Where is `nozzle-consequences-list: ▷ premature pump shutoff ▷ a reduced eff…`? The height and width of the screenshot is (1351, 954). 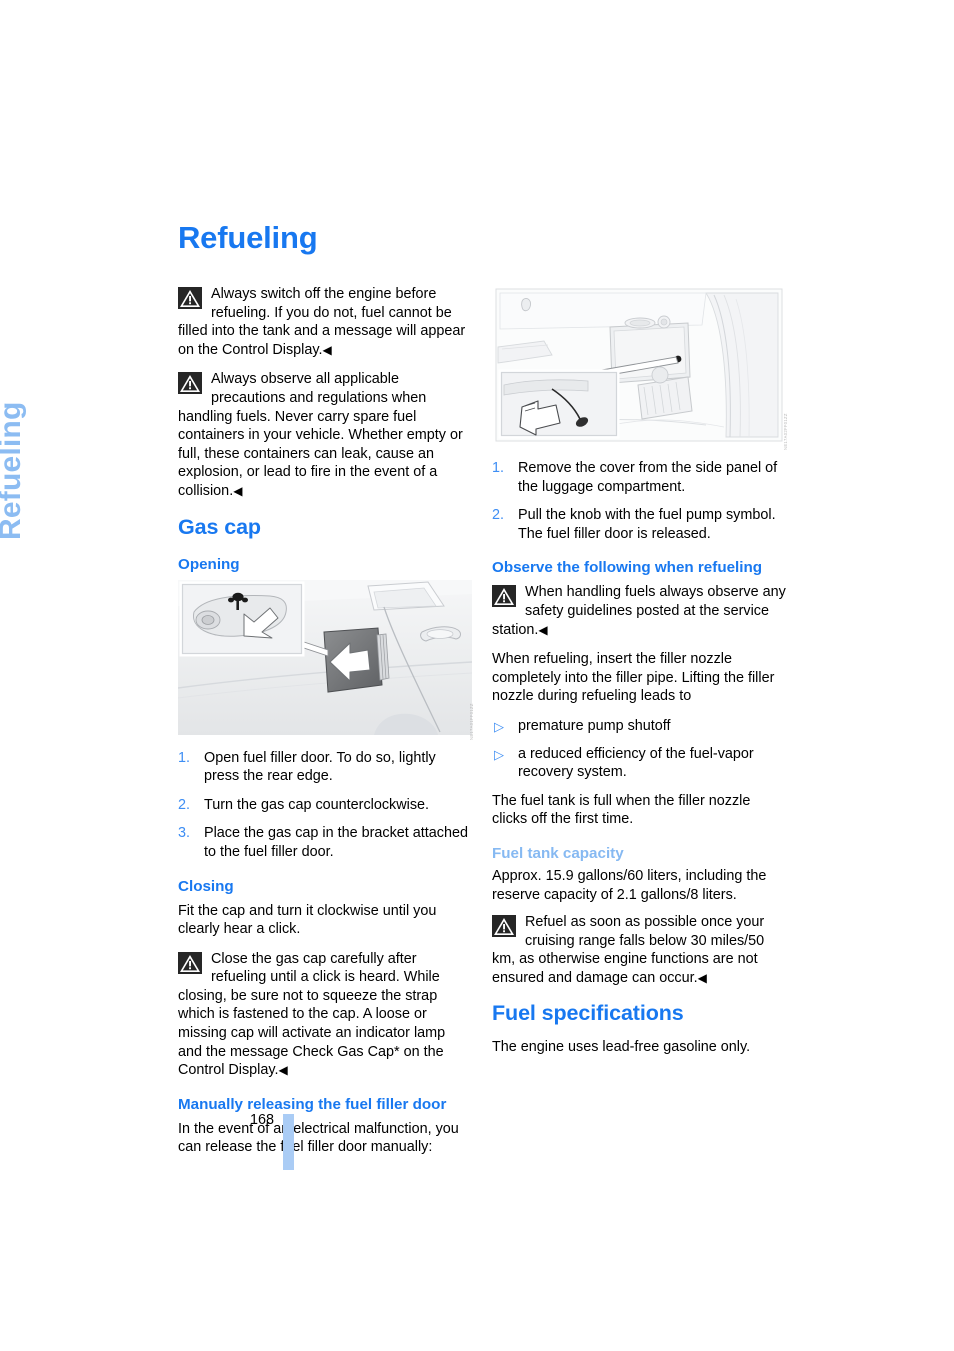
nozzle-consequences-list: ▷ premature pump shutoff ▷ a reduced eff… is located at coordinates (639, 749).